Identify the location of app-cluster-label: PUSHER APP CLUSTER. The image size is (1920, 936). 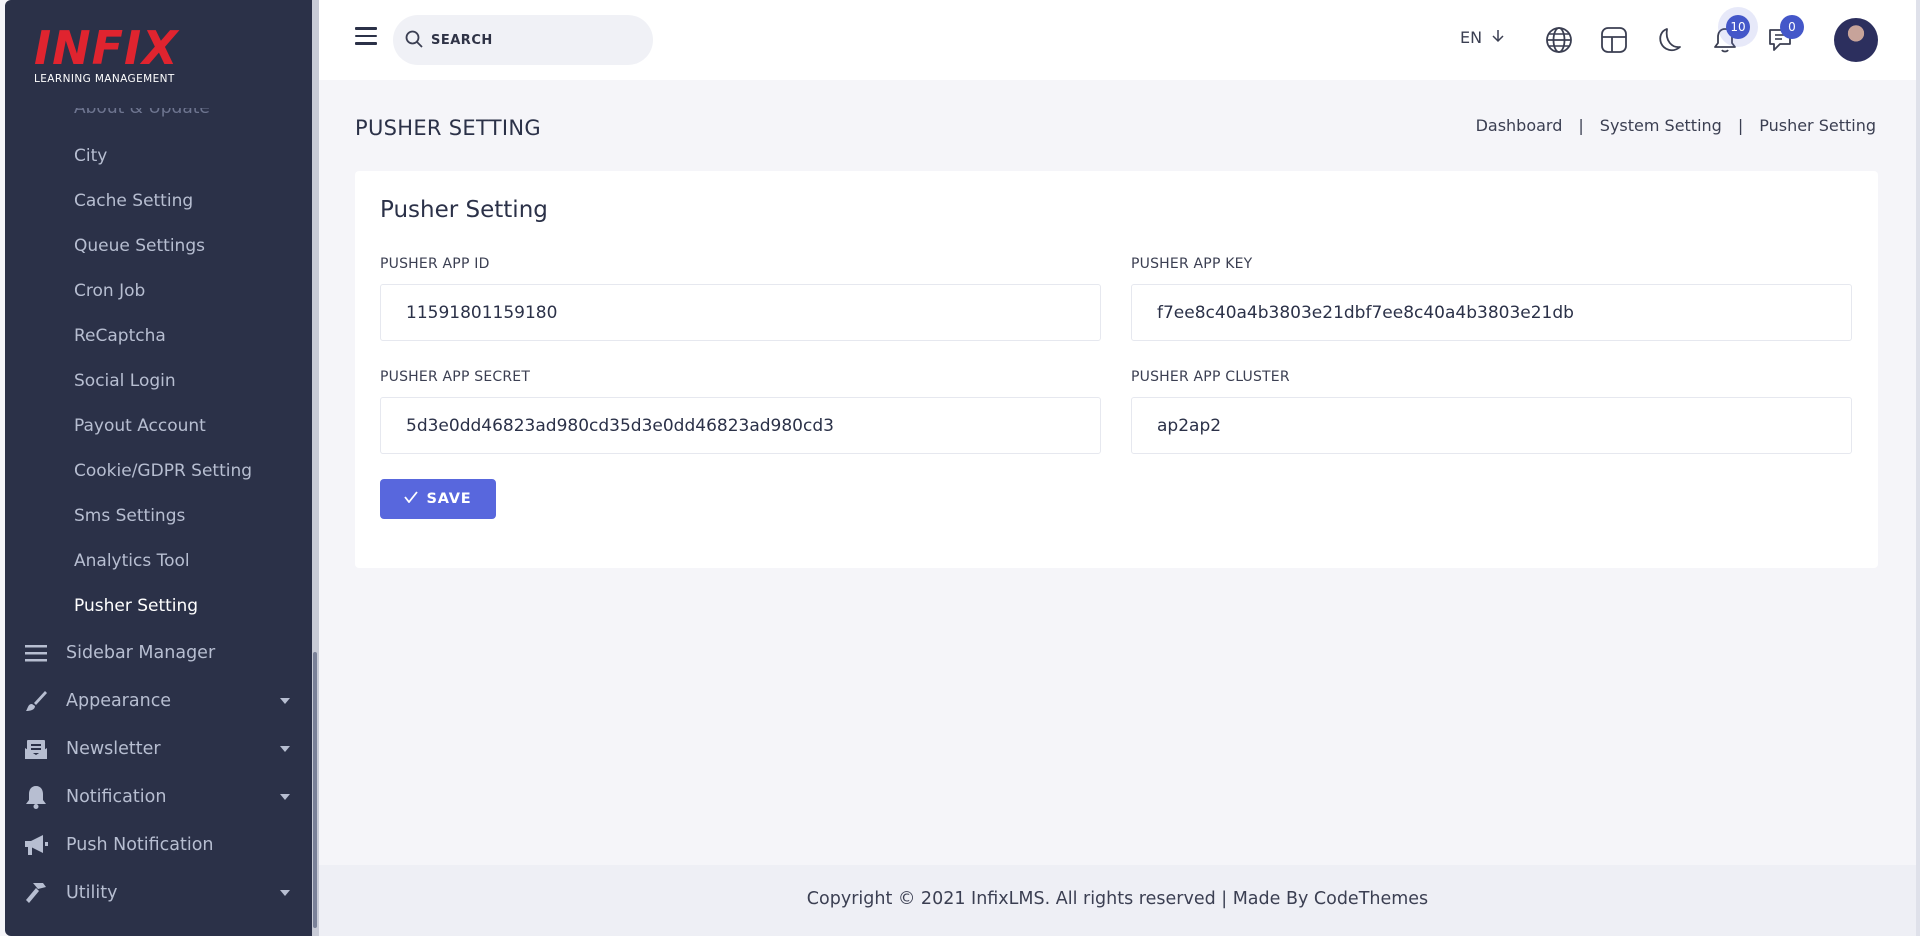
(1210, 377).